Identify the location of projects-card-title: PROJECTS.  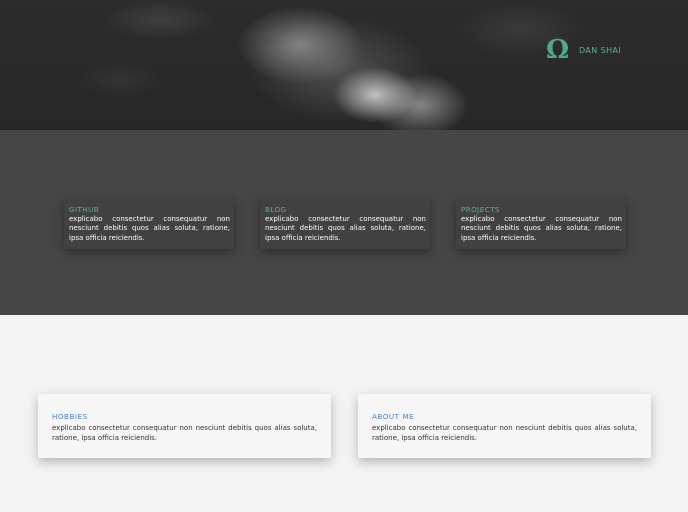
(541, 209).